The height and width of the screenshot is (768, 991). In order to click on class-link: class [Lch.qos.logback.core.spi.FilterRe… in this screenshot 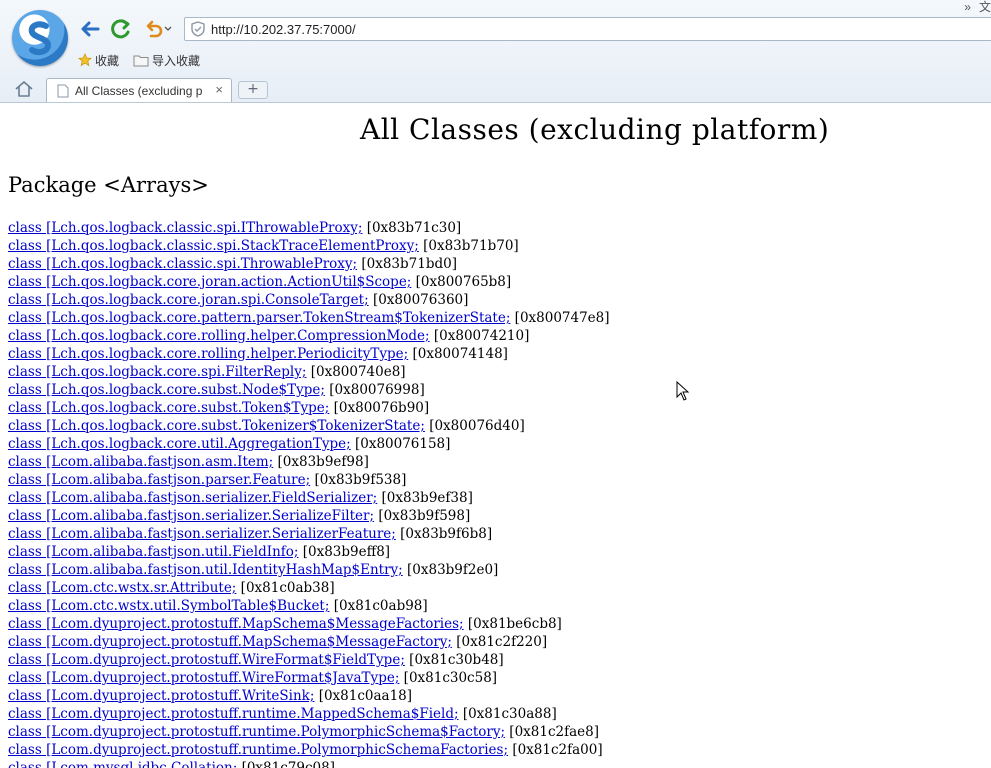, I will do `click(157, 372)`.